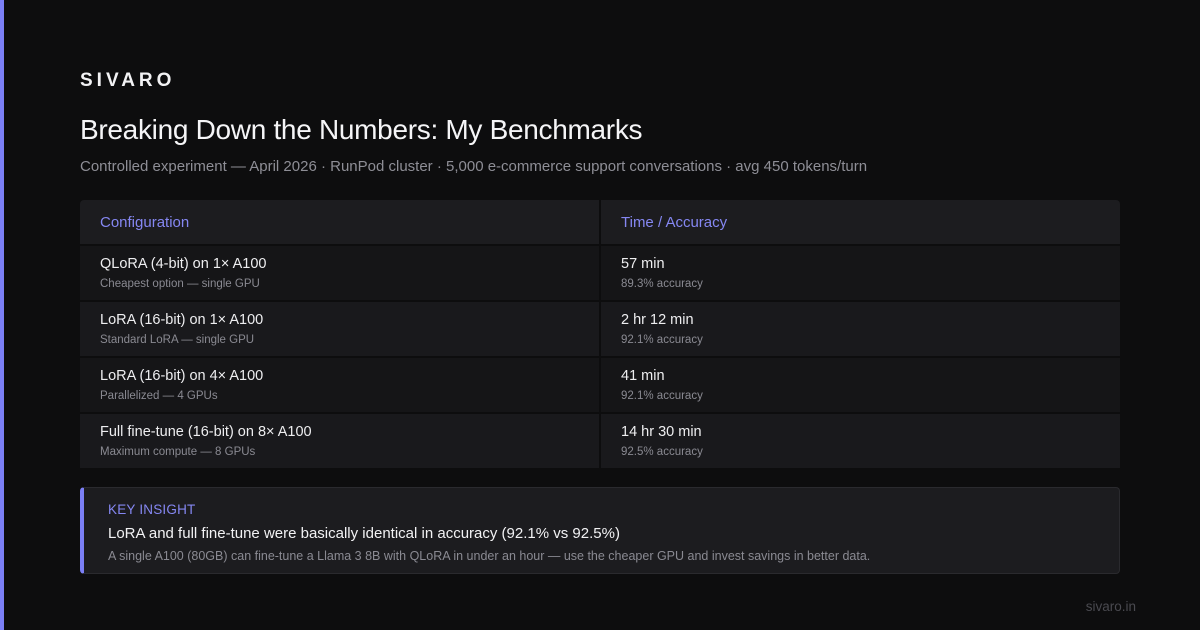 The height and width of the screenshot is (630, 1200). What do you see at coordinates (643, 263) in the screenshot?
I see `training-time: 57 min` at bounding box center [643, 263].